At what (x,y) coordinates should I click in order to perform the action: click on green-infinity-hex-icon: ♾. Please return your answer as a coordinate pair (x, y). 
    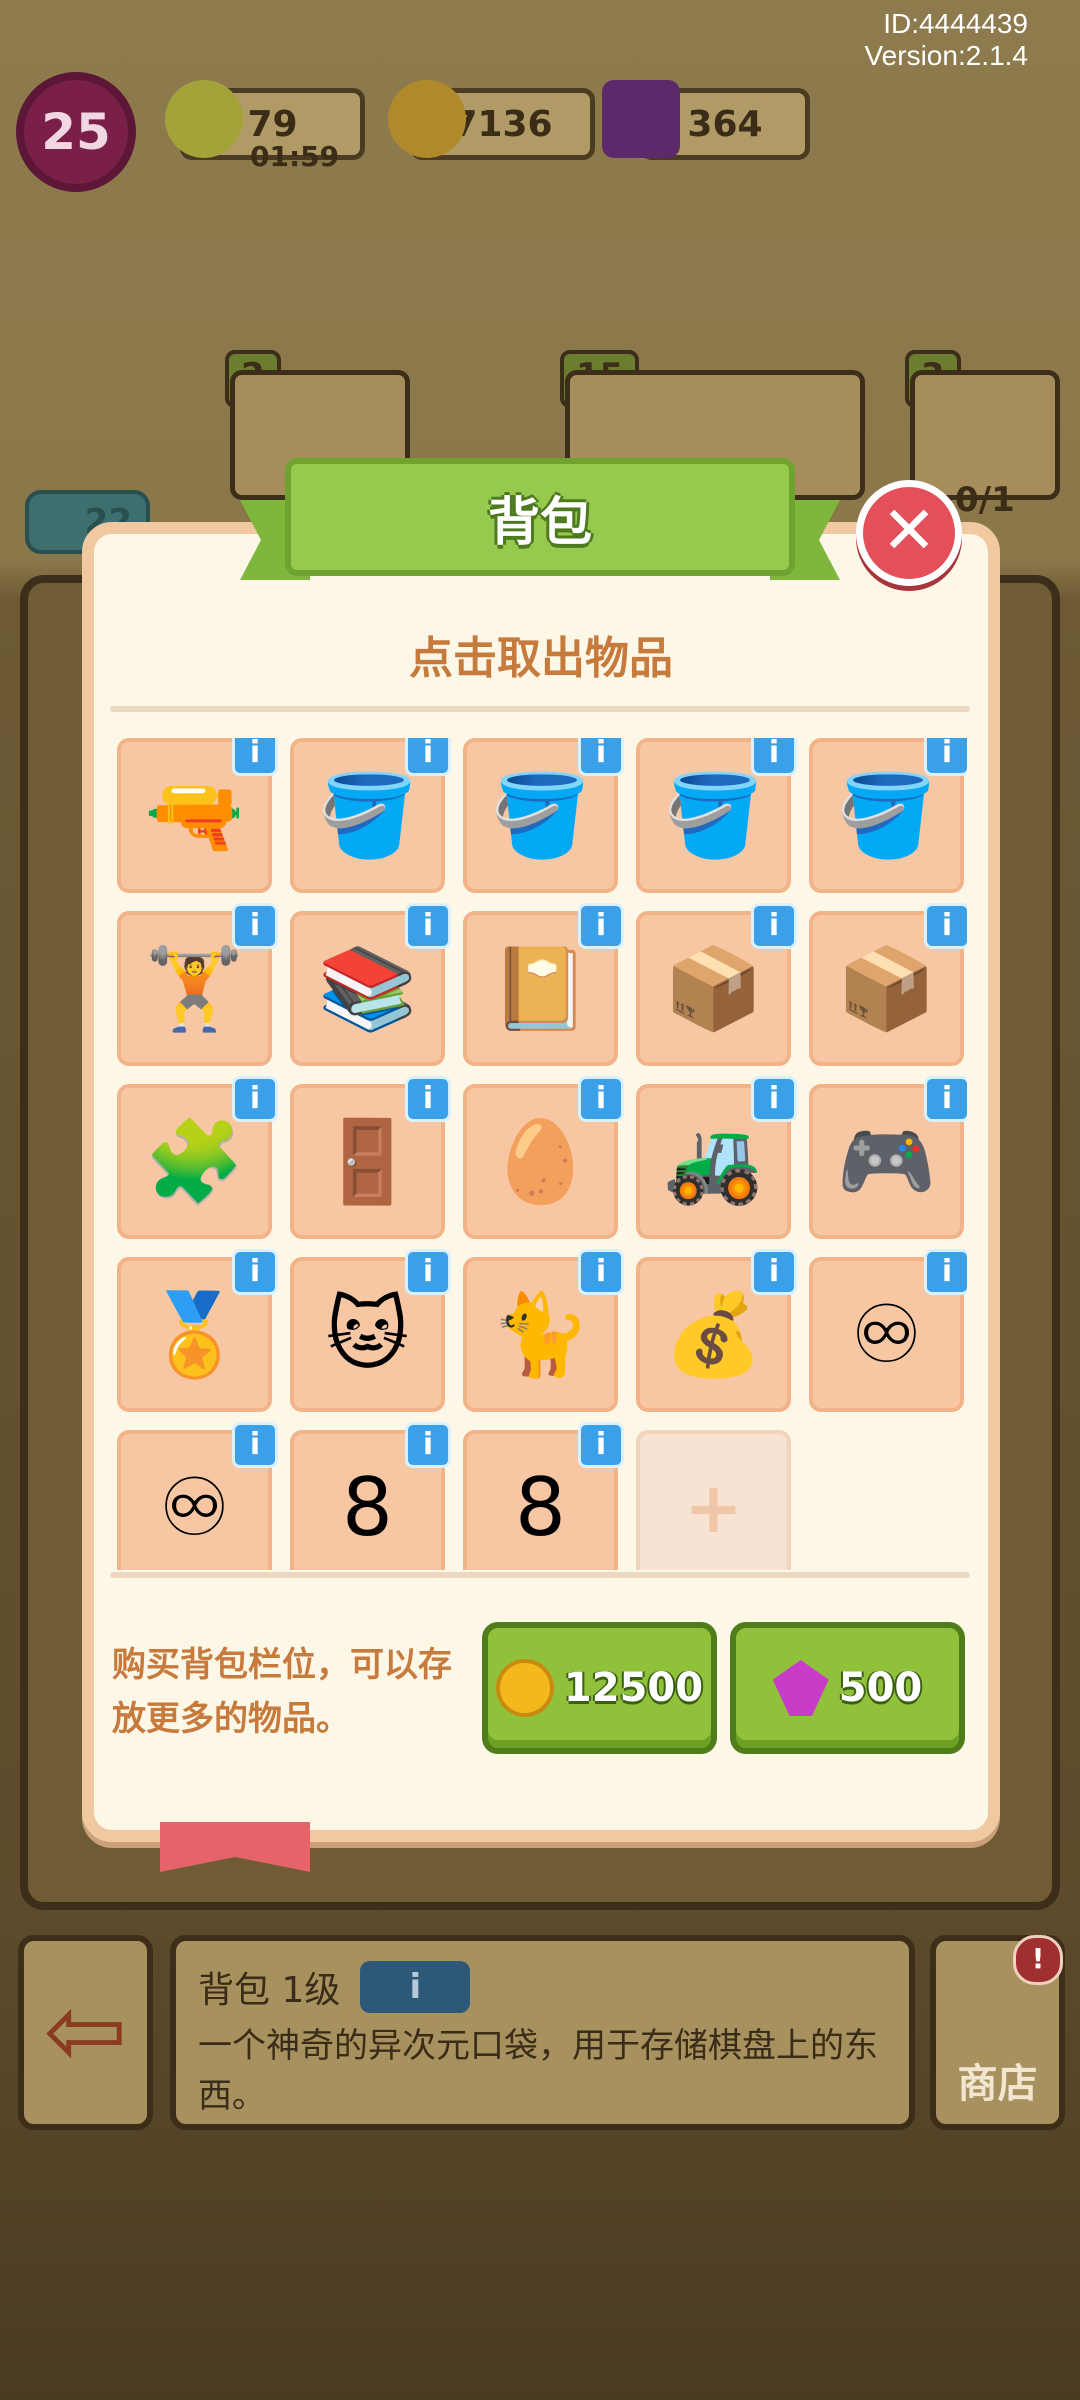
    Looking at the image, I should click on (886, 1334).